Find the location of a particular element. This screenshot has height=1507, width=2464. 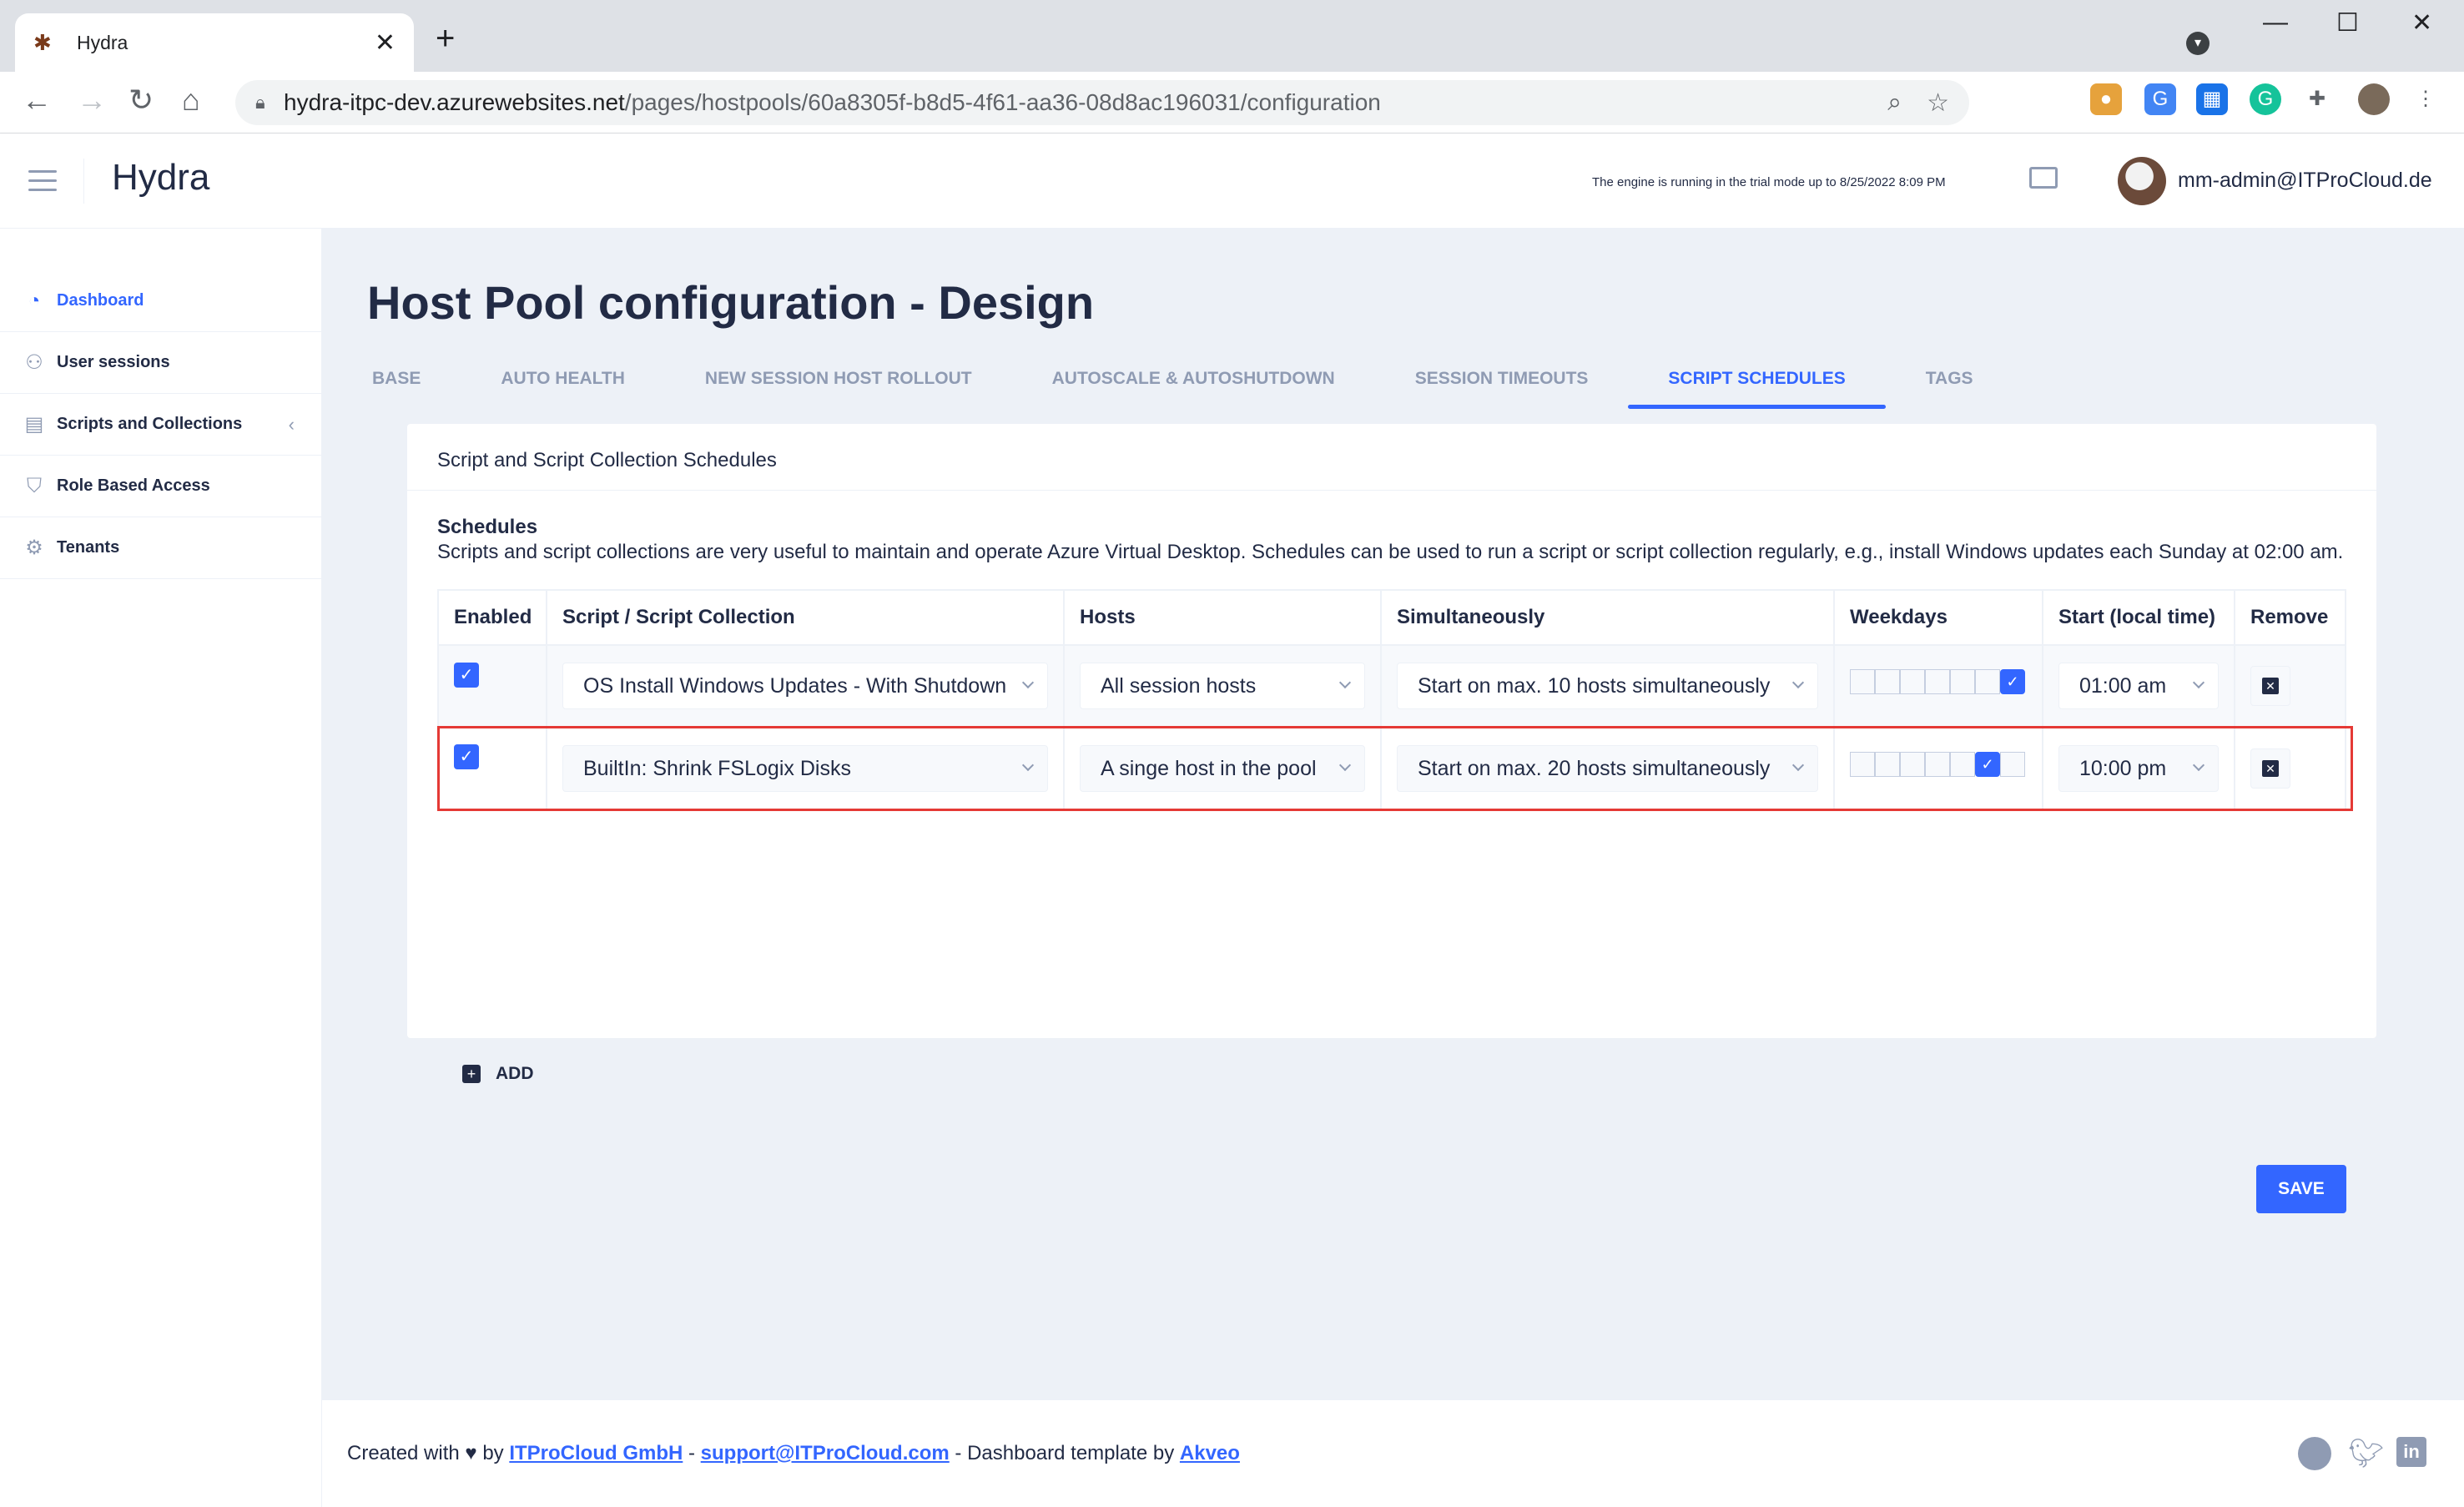

close-icon: ✕ is located at coordinates (2270, 686).